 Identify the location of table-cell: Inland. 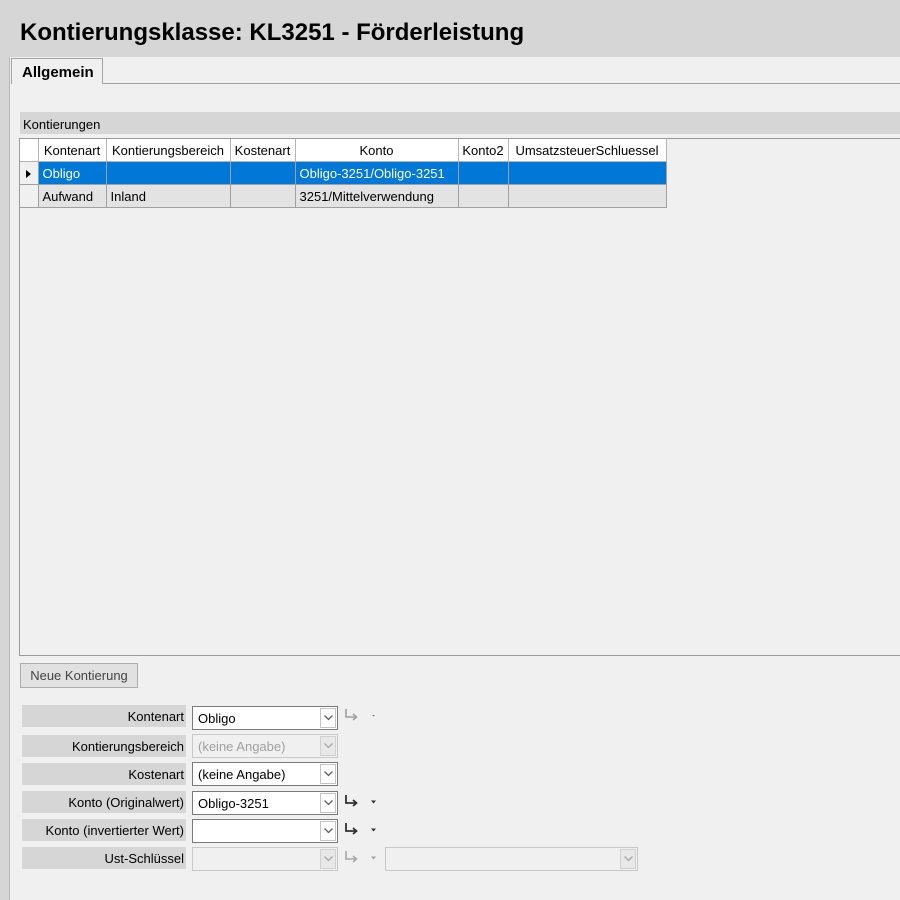
(168, 196).